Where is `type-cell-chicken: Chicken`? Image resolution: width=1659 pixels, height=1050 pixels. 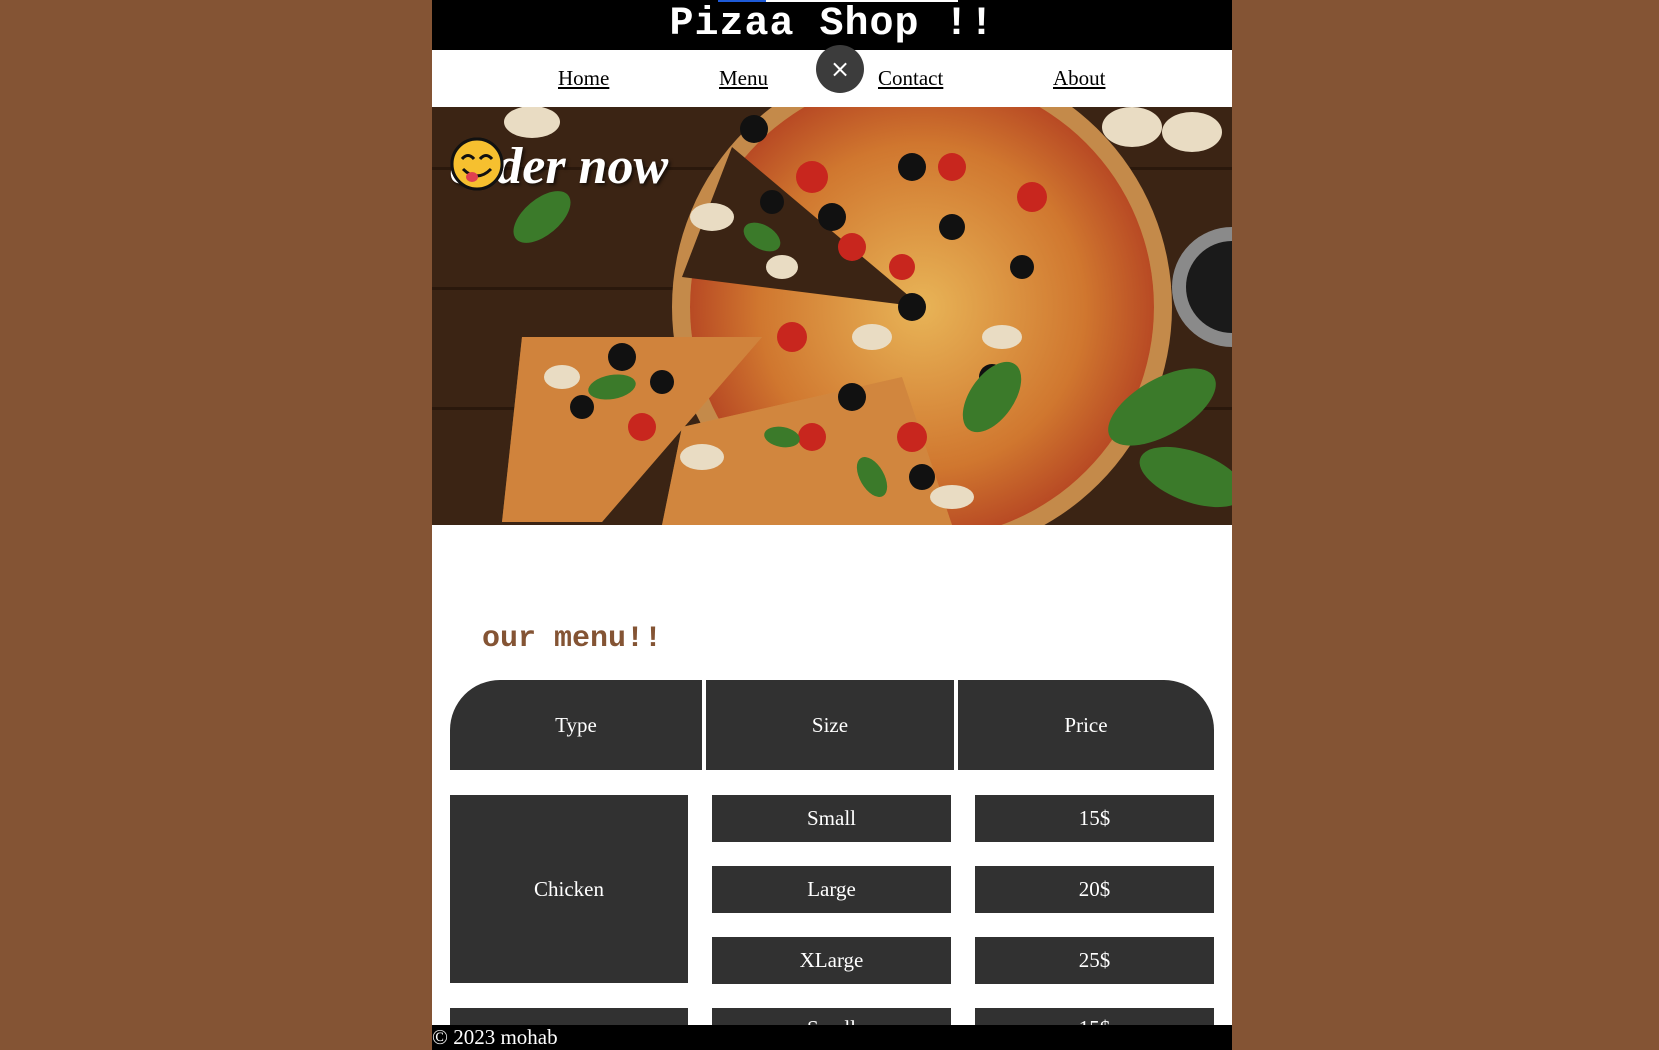
type-cell-chicken: Chicken is located at coordinates (569, 889).